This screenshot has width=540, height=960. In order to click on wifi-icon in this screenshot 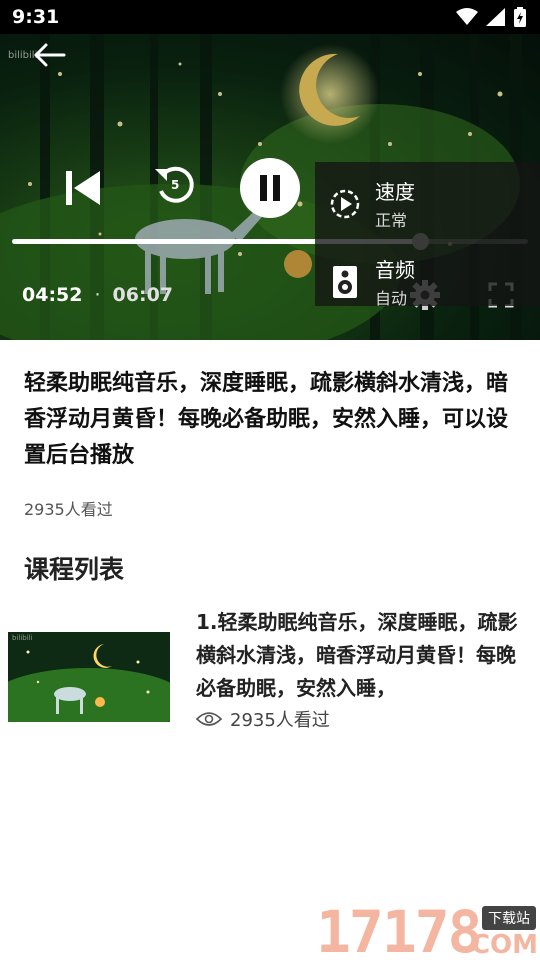, I will do `click(467, 16)`.